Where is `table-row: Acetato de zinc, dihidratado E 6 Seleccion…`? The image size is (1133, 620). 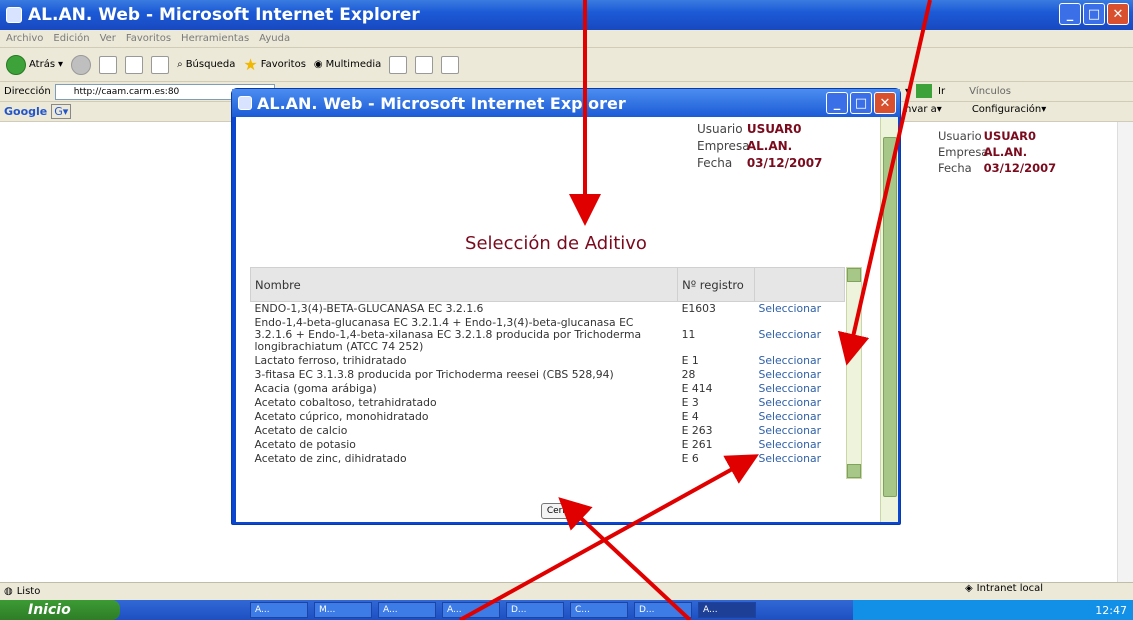 table-row: Acetato de zinc, dihidratado E 6 Seleccion… is located at coordinates (548, 459).